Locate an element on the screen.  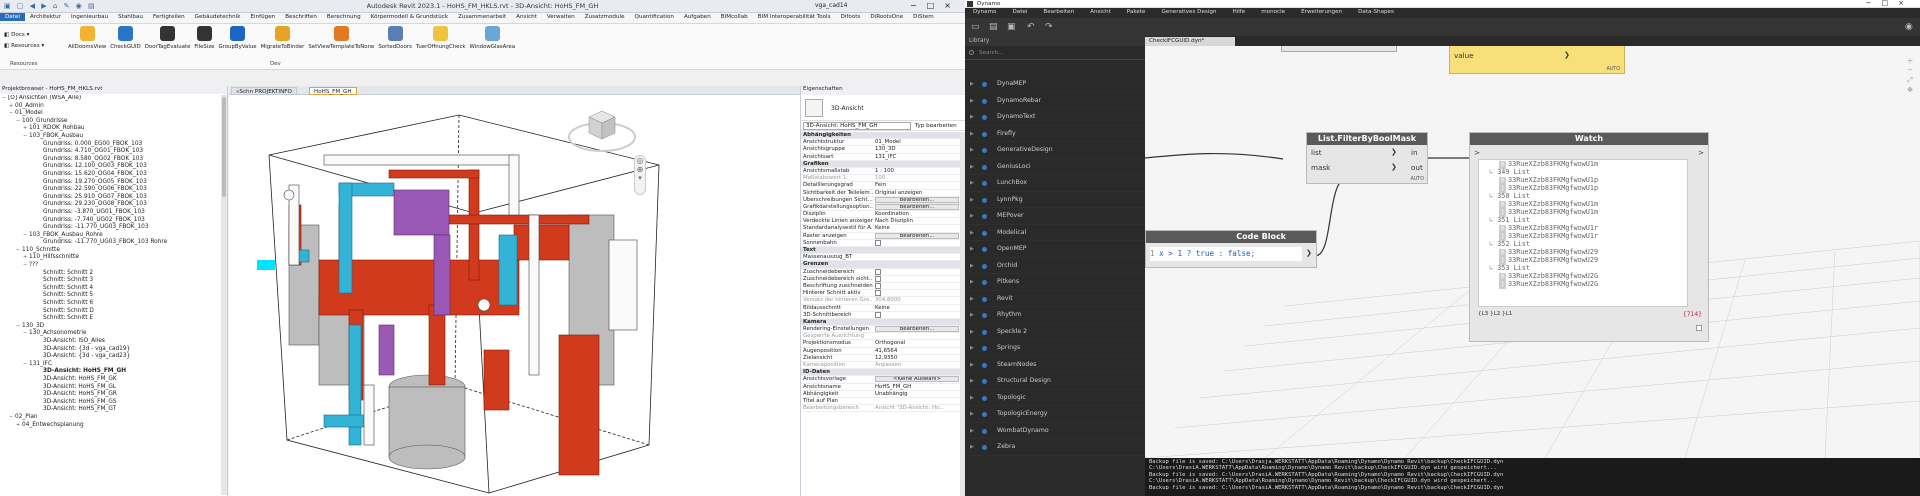
watch-input-port: > is located at coordinates (1477, 152).